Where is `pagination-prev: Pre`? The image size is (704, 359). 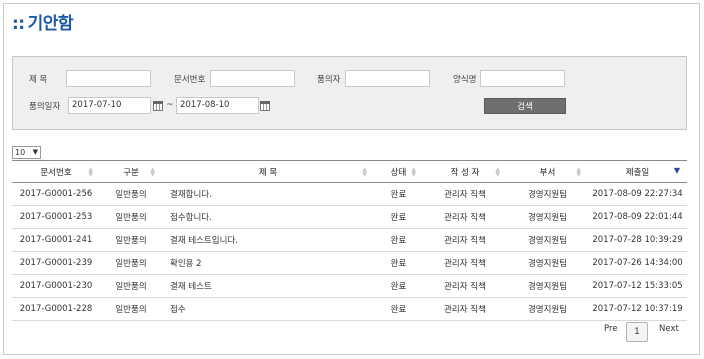 pagination-prev: Pre is located at coordinates (611, 329).